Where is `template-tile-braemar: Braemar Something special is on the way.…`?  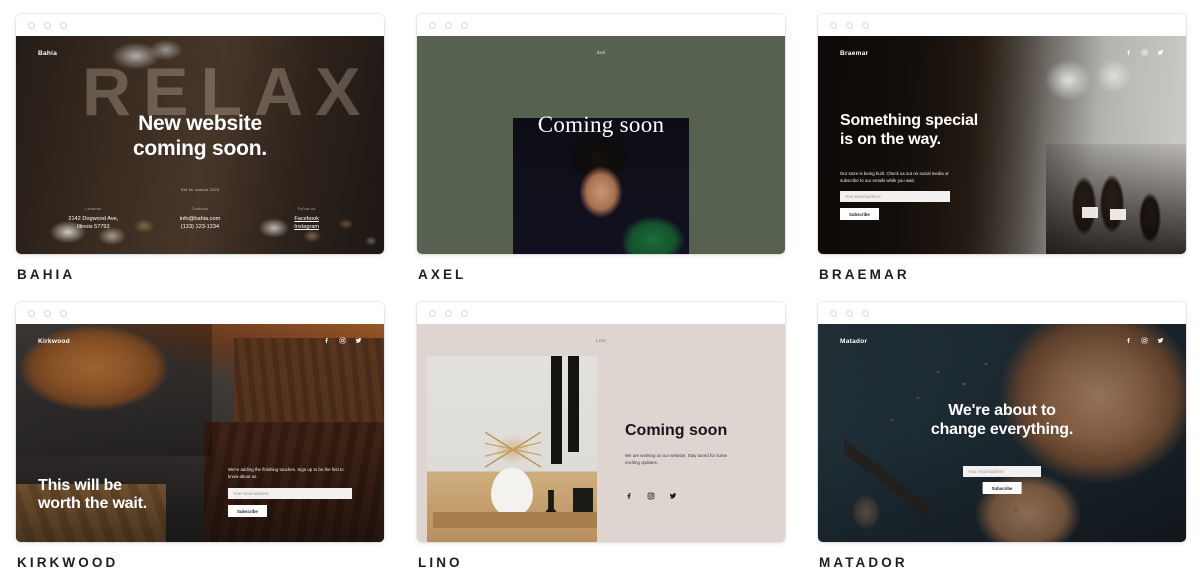 template-tile-braemar: Braemar Something special is on the way.… is located at coordinates (1002, 148).